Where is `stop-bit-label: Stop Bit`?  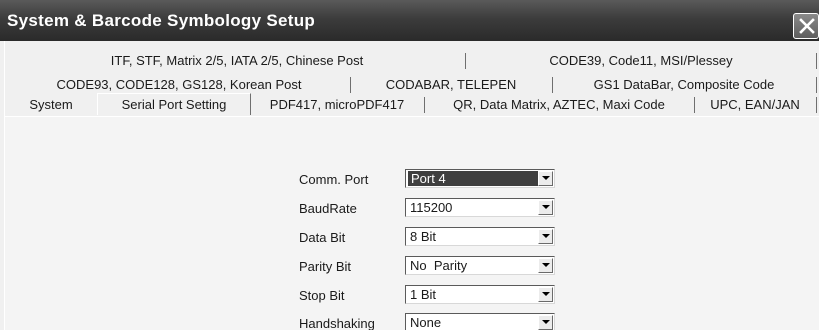
stop-bit-label: Stop Bit is located at coordinates (322, 295).